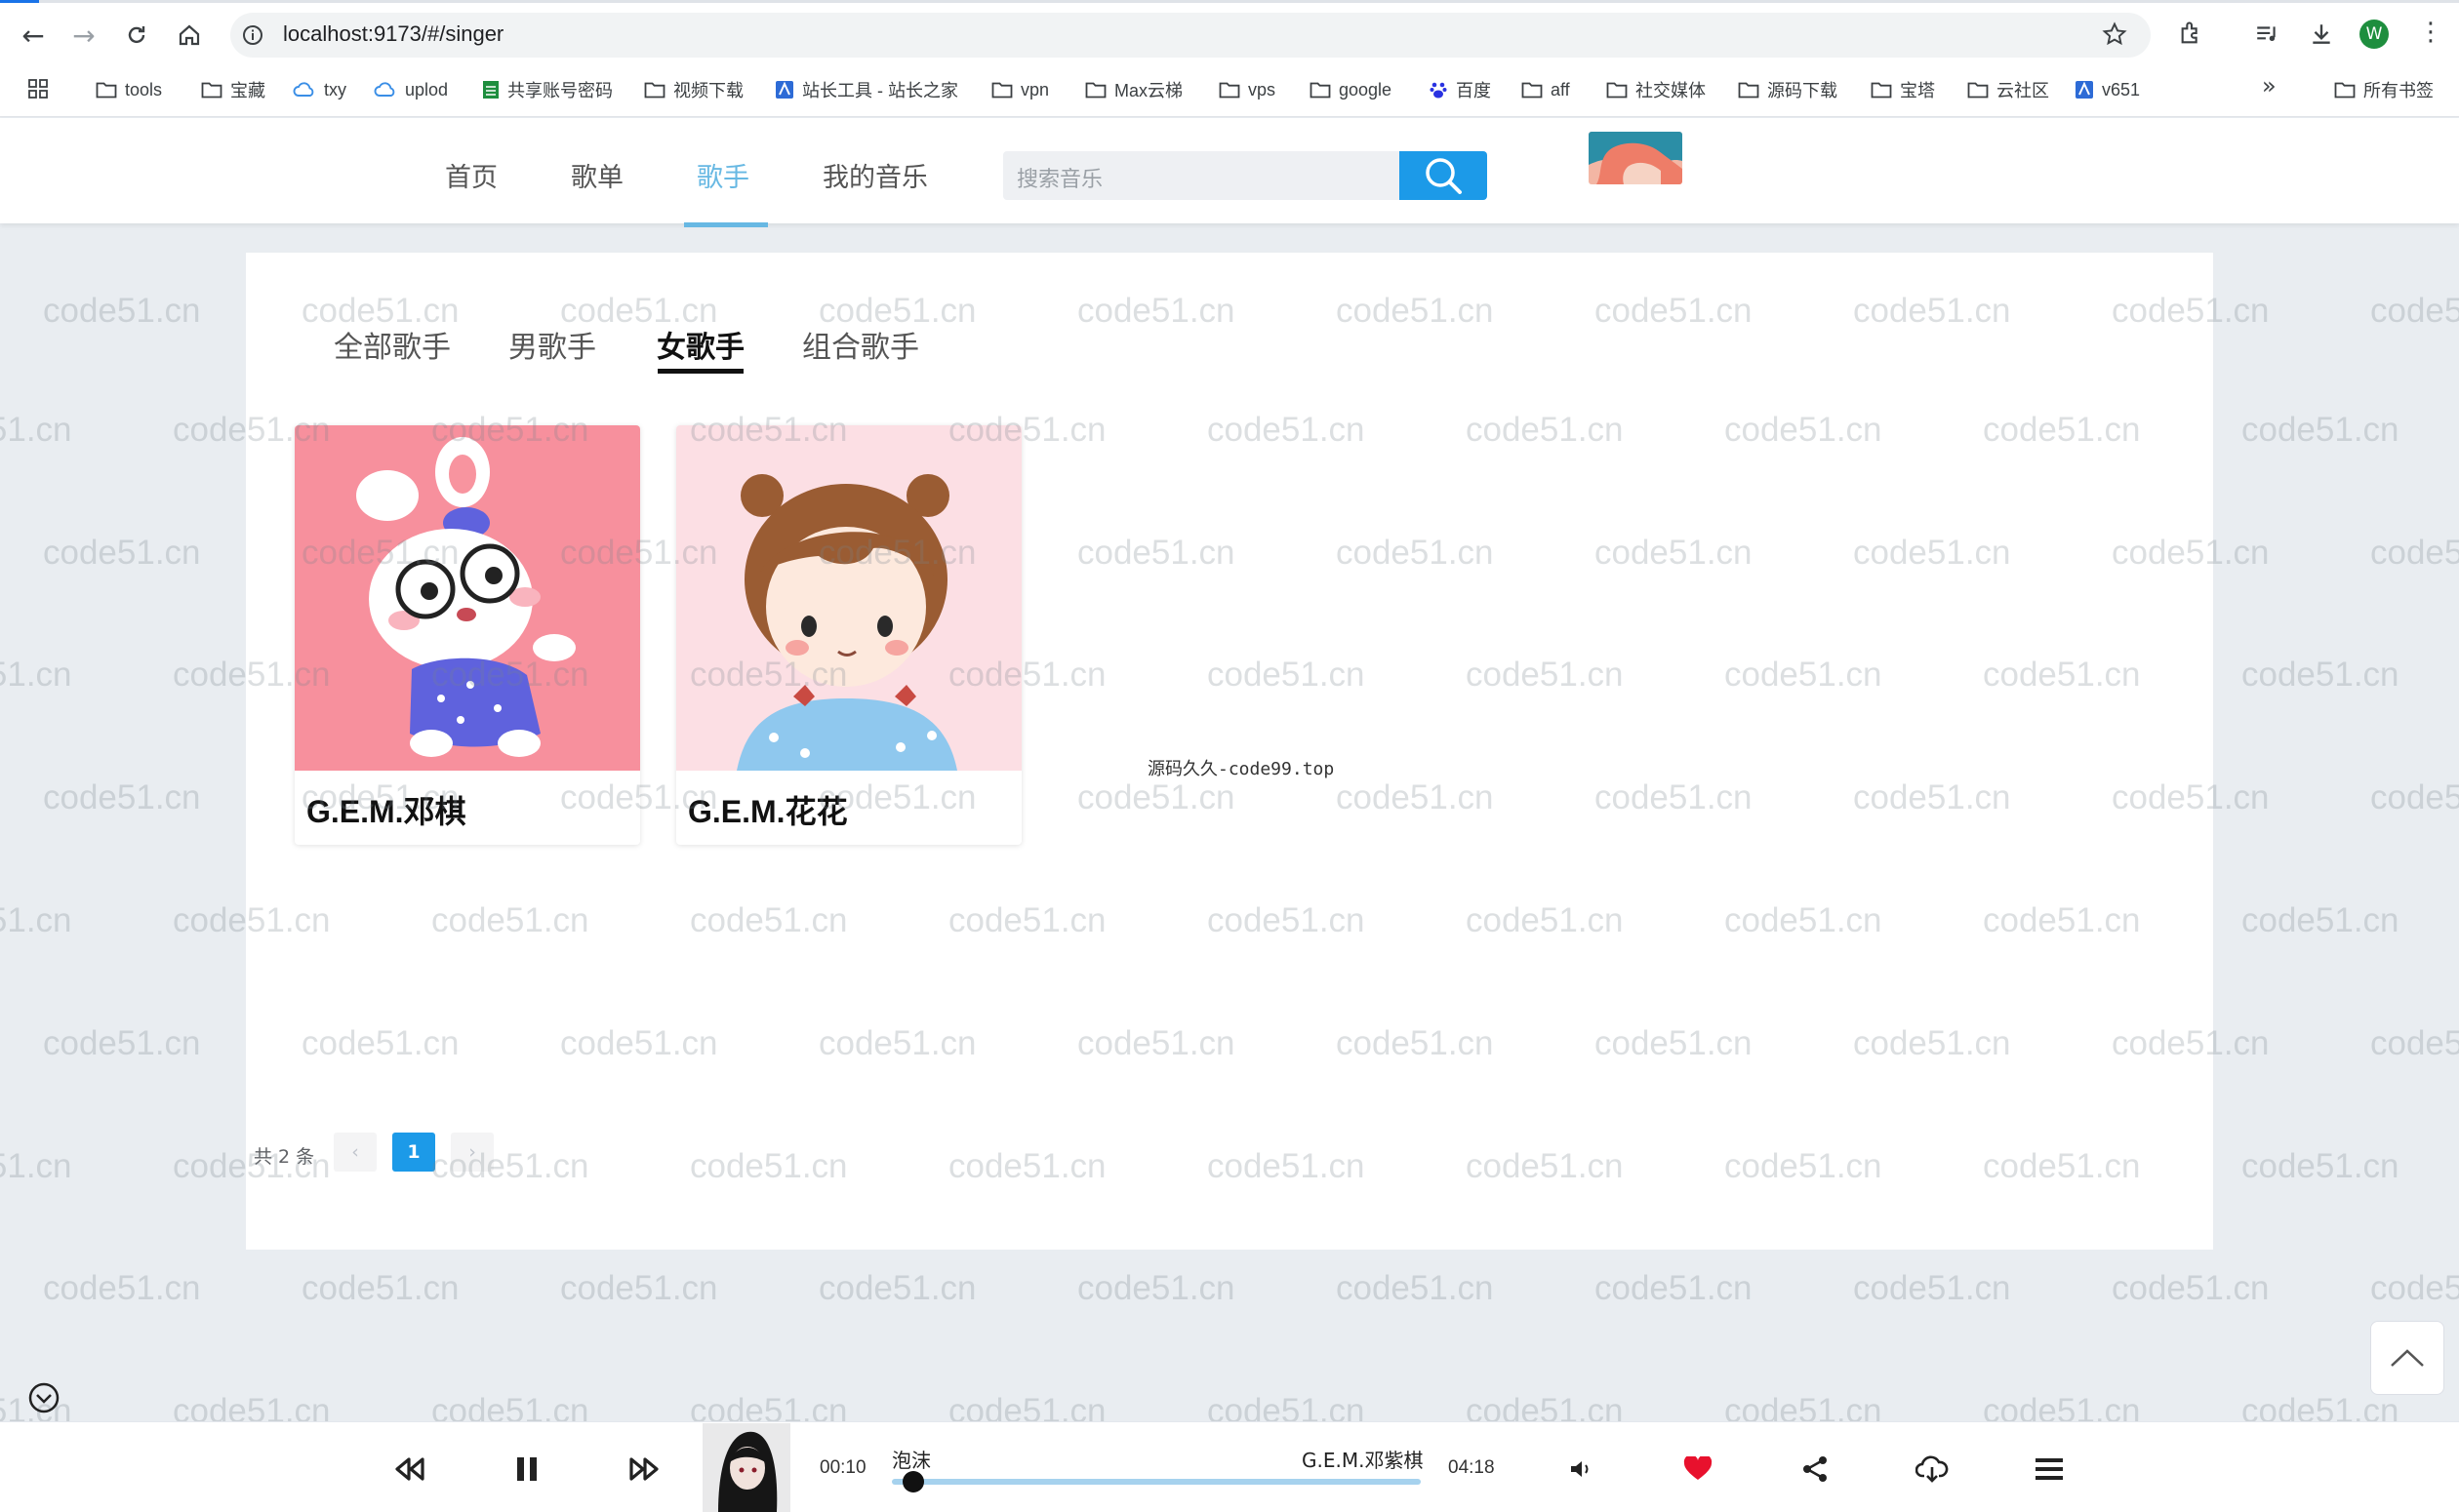 The image size is (2459, 1512). Describe the element at coordinates (189, 35) in the screenshot. I see `home-icon` at that location.